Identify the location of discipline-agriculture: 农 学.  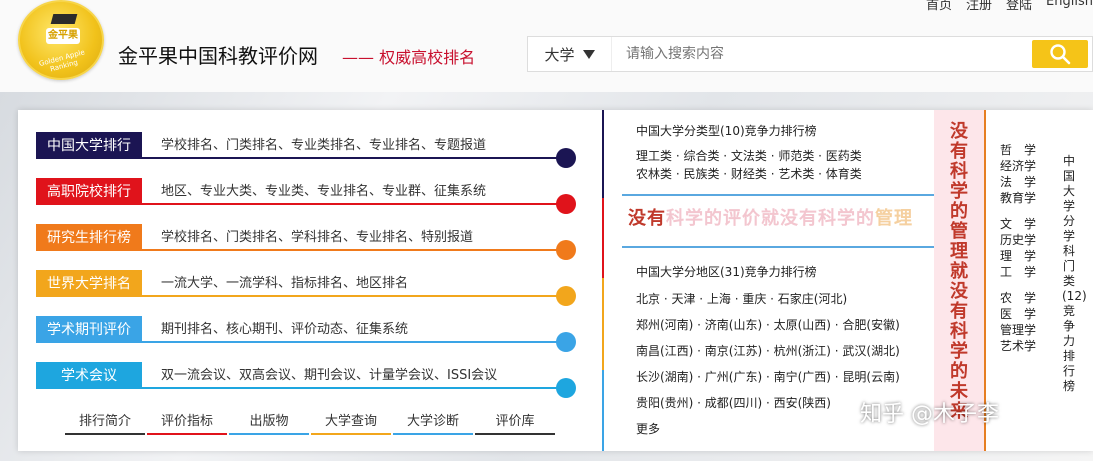
(1021, 298).